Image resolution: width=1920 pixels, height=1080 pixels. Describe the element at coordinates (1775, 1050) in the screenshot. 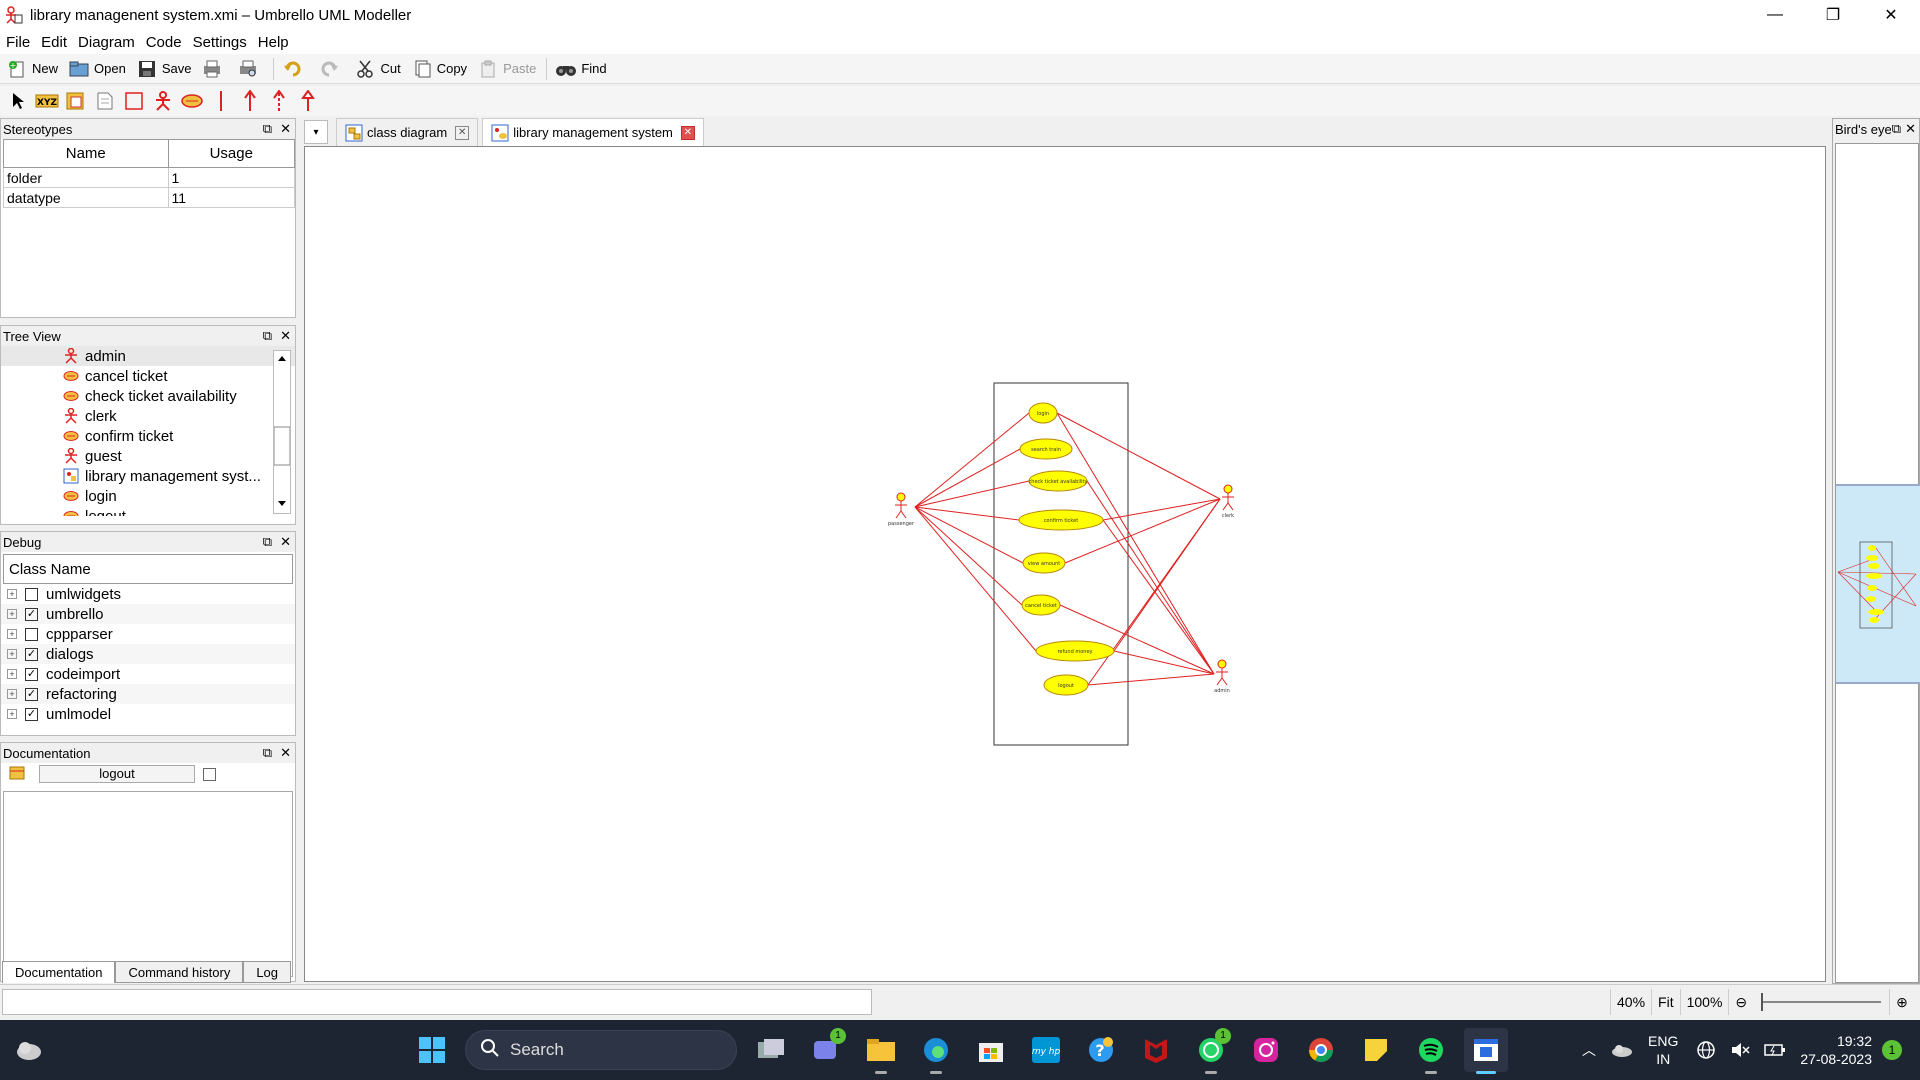

I see `battery-icon` at that location.